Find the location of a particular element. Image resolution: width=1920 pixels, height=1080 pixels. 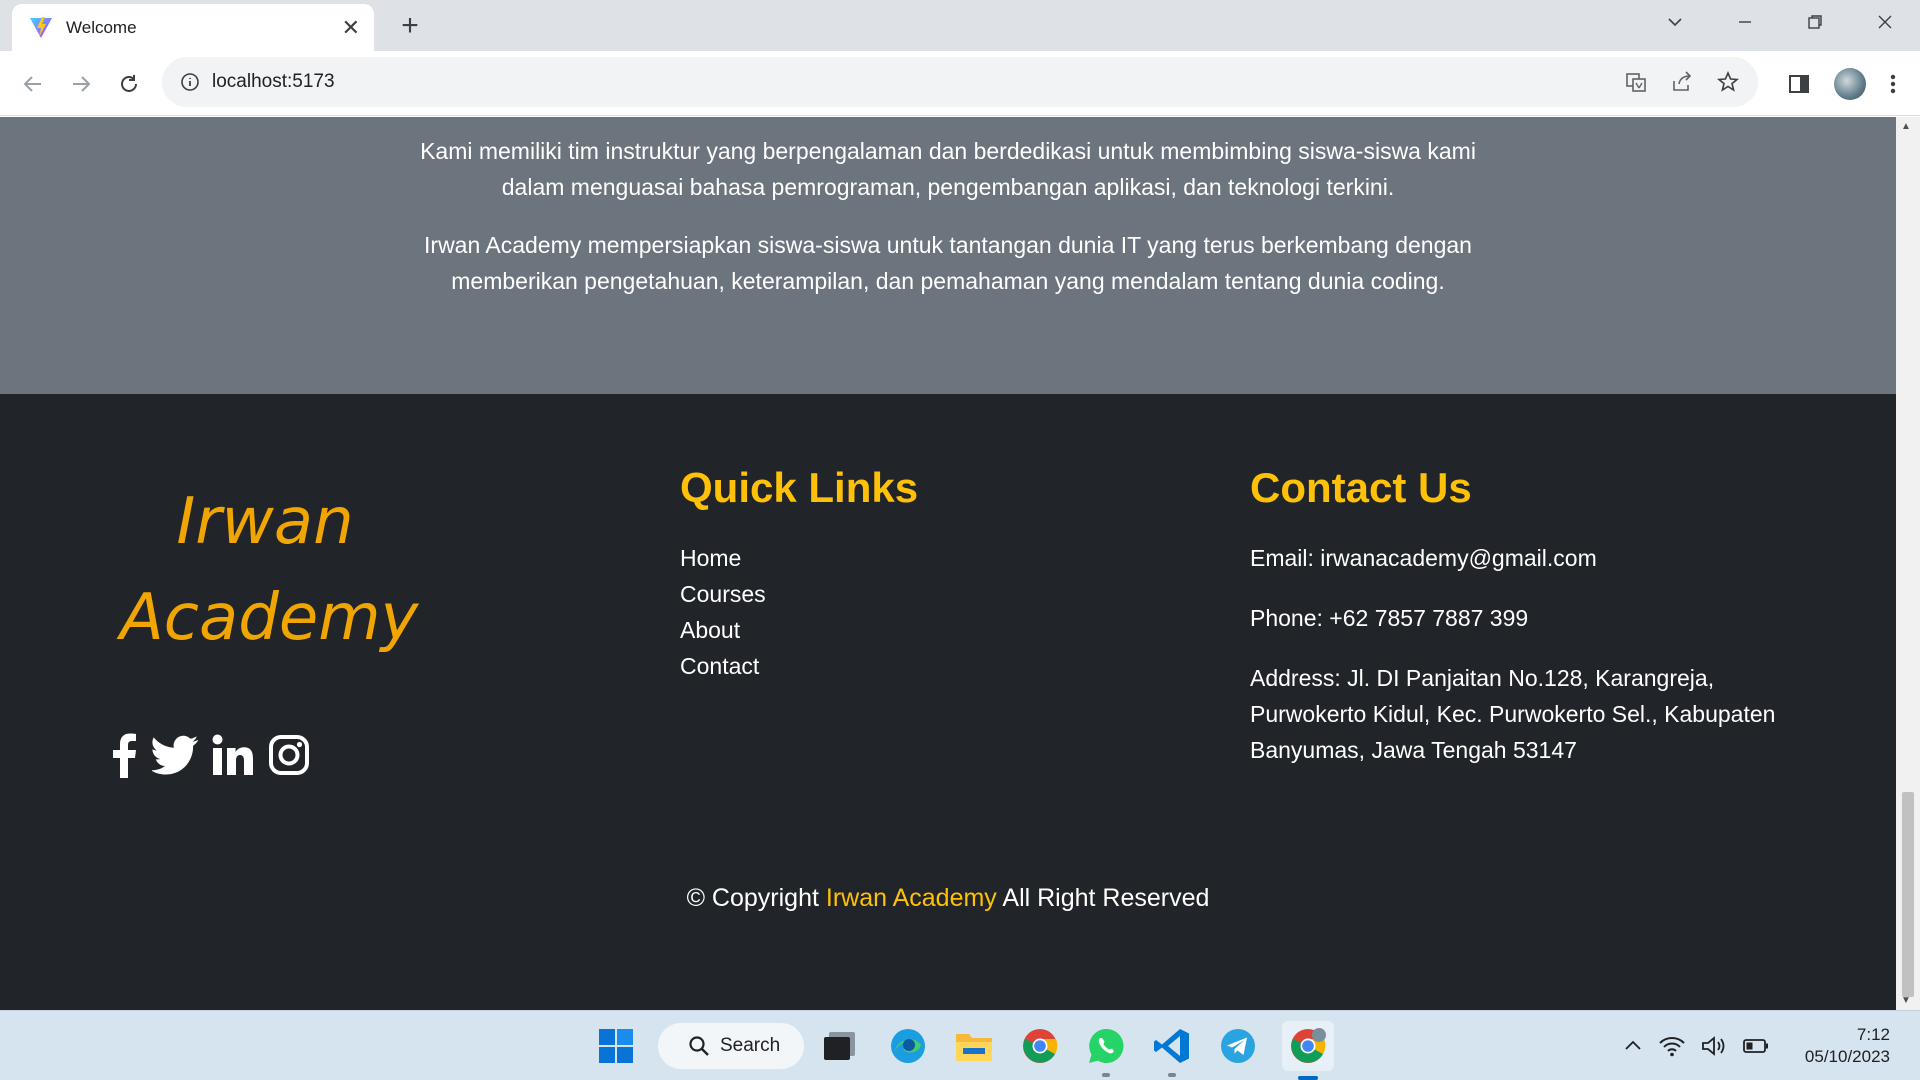

tab-title: Welcome is located at coordinates (101, 27).